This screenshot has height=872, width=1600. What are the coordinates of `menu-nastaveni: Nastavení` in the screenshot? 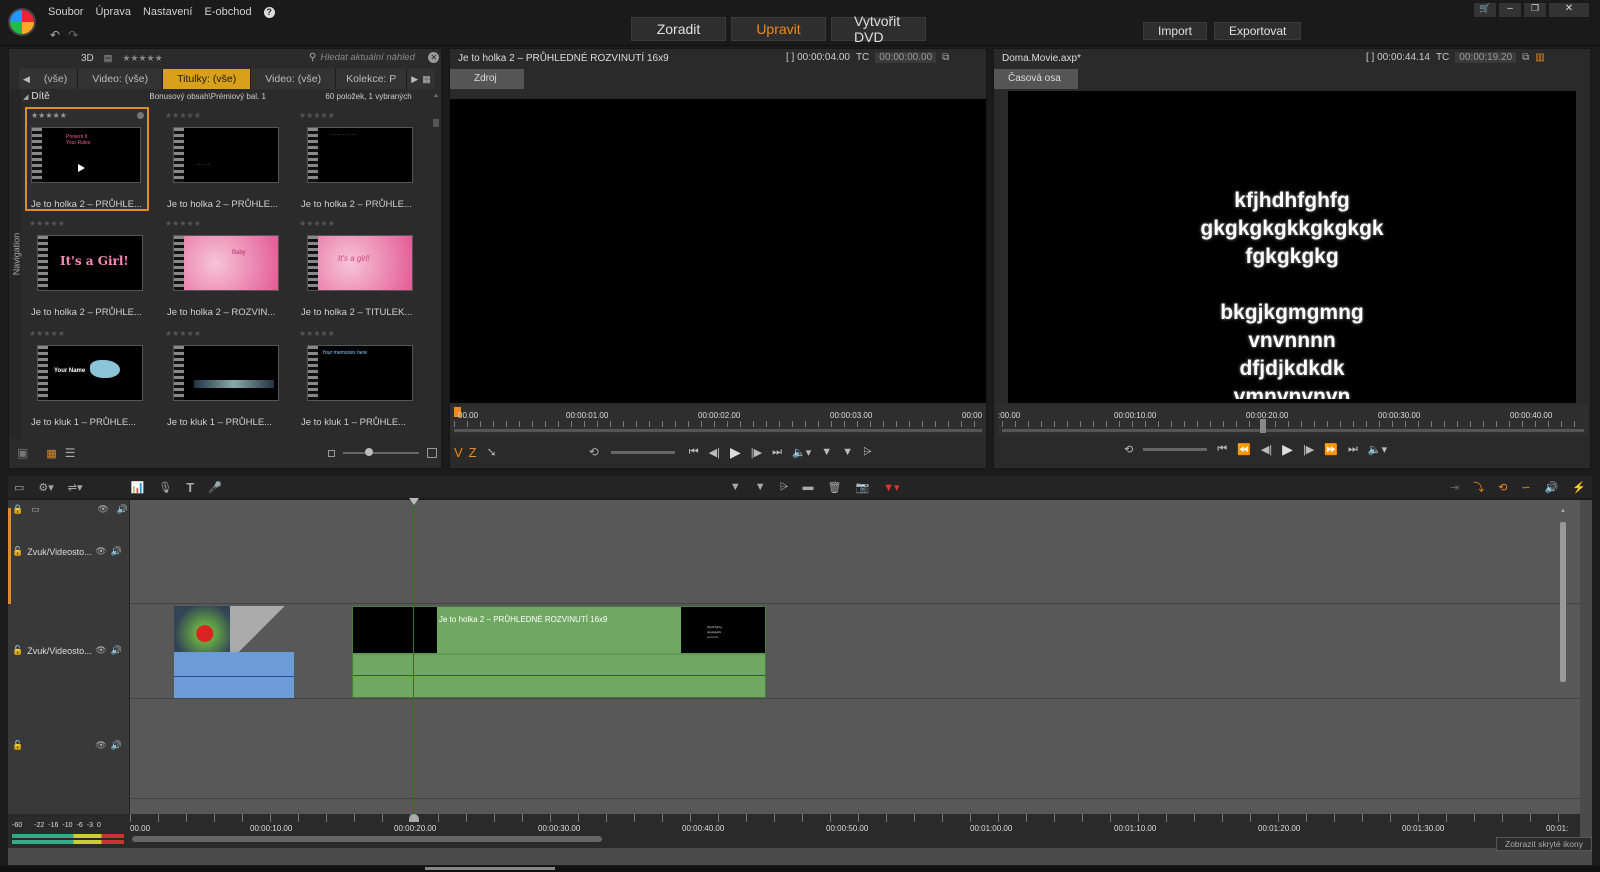 It's located at (168, 12).